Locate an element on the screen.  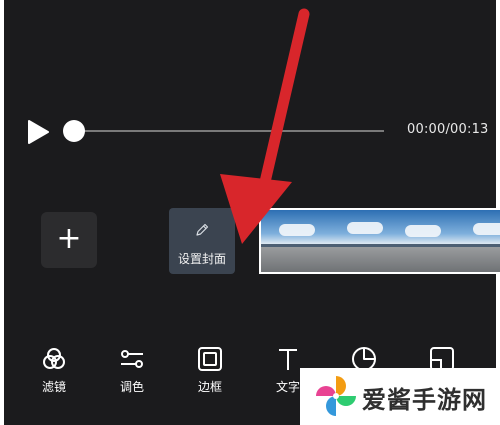
toolbar-adjust-button: 调色 is located at coordinates (132, 370).